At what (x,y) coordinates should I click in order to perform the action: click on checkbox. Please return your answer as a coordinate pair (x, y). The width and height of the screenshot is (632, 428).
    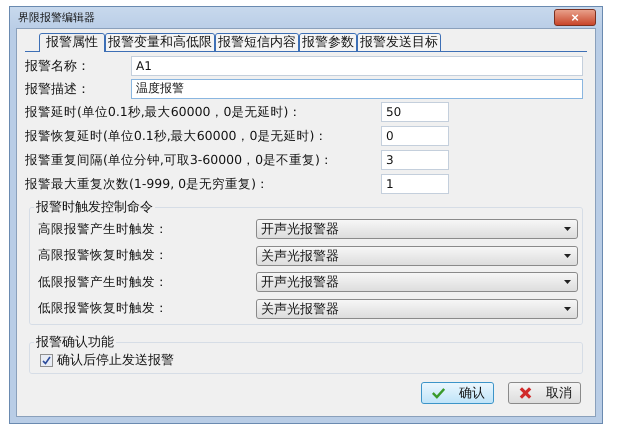
    Looking at the image, I should click on (46, 360).